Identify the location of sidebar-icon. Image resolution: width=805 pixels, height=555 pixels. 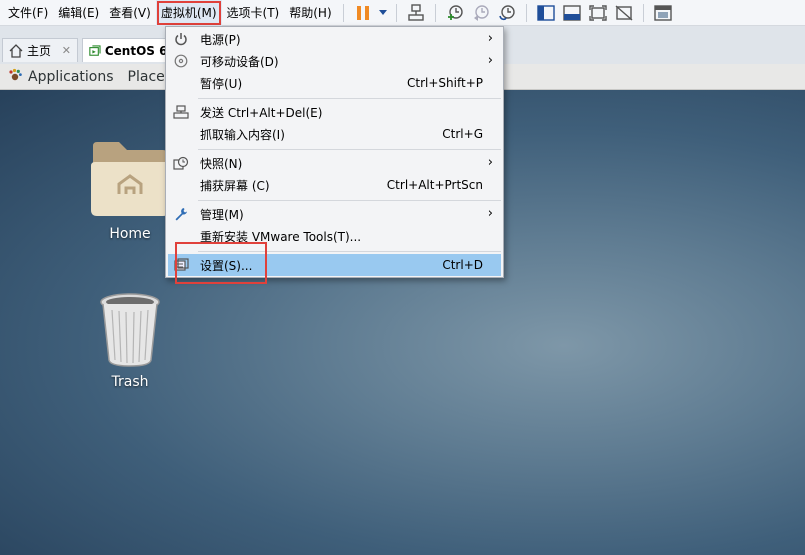
(545, 12).